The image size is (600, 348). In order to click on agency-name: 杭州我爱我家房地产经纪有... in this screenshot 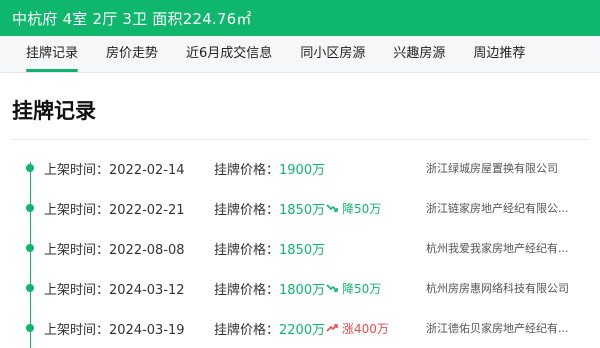, I will do `click(497, 248)`.